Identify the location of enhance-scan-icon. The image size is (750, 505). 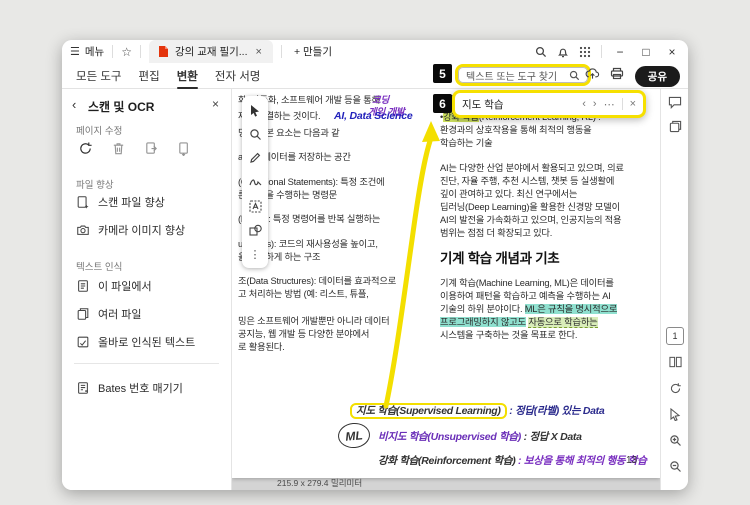
(83, 202).